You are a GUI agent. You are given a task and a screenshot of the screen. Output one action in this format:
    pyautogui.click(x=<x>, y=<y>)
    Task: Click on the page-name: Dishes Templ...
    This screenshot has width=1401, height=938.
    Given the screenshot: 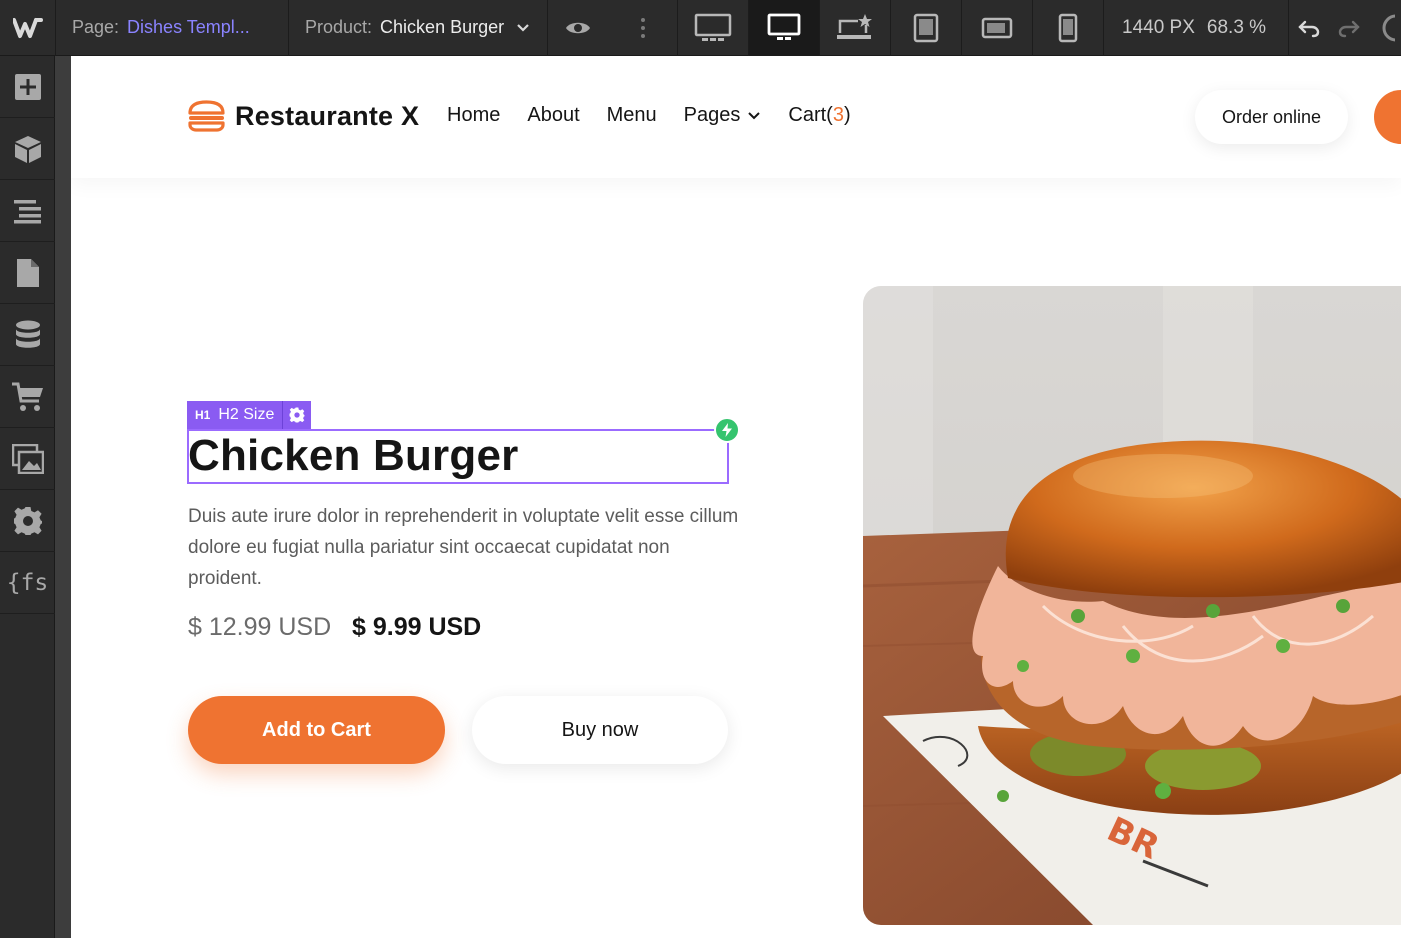 What is the action you would take?
    pyautogui.click(x=188, y=27)
    